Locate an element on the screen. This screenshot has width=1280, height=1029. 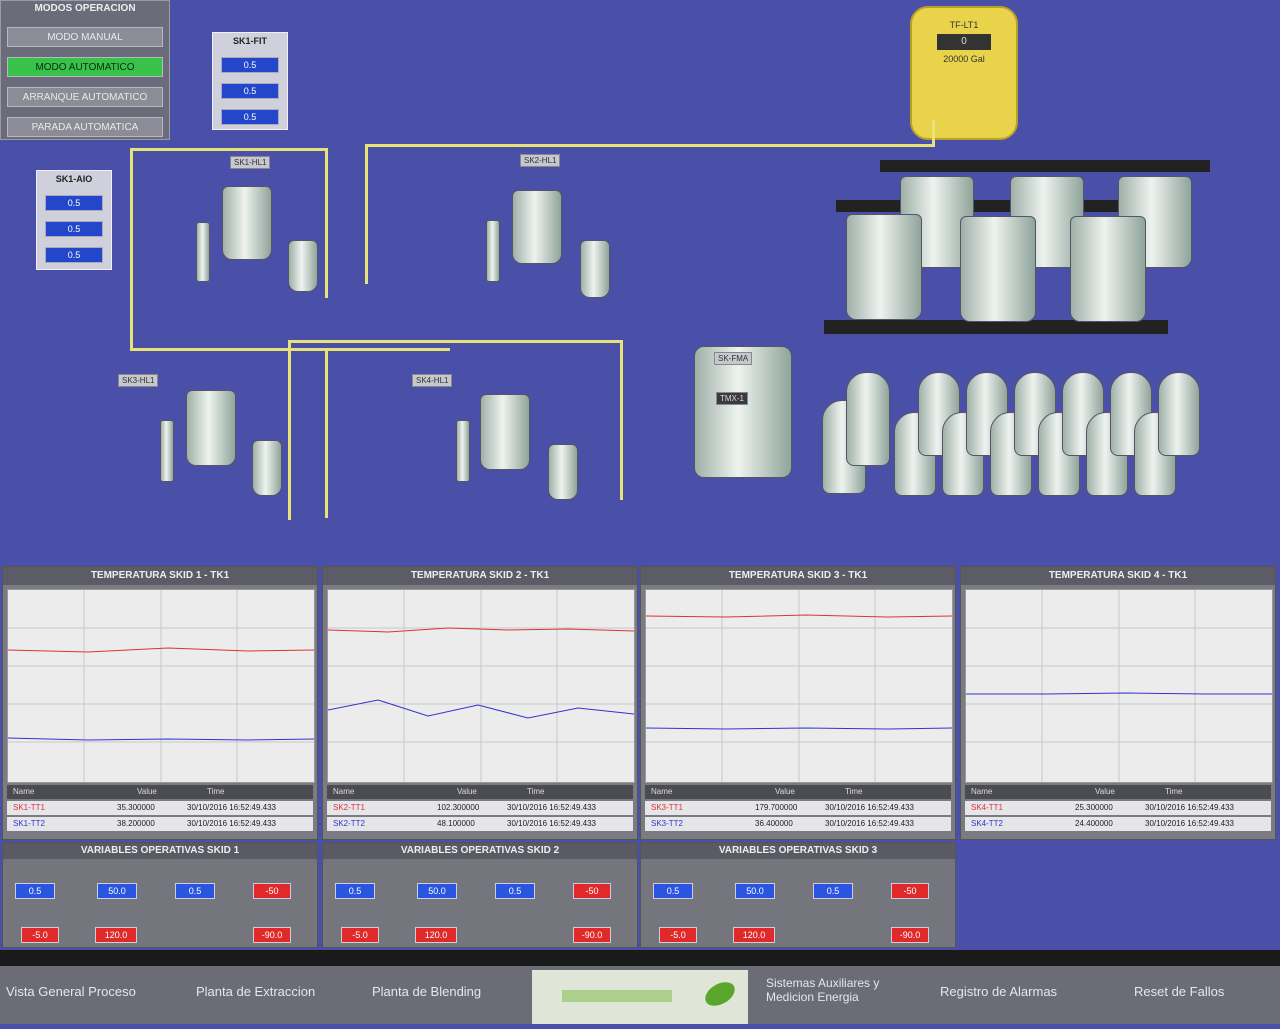
nav-process-overview: Vista General Proceso is located at coordinates (71, 991).